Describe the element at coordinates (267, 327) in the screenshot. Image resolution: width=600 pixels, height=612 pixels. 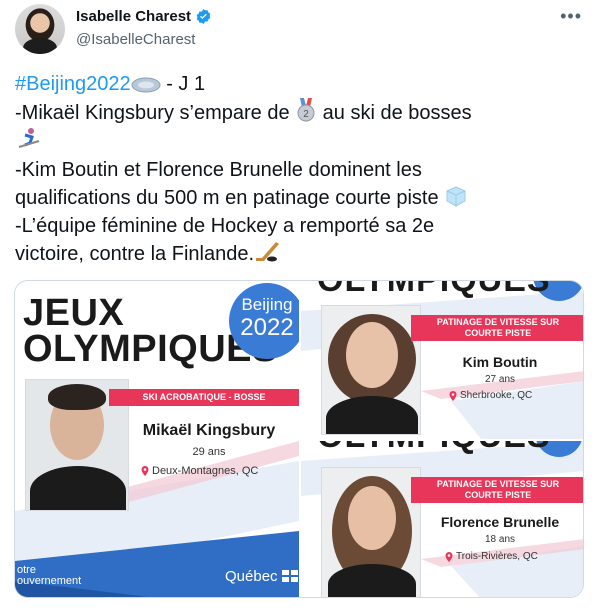
I see `beijing-badge-line2: 2022` at that location.